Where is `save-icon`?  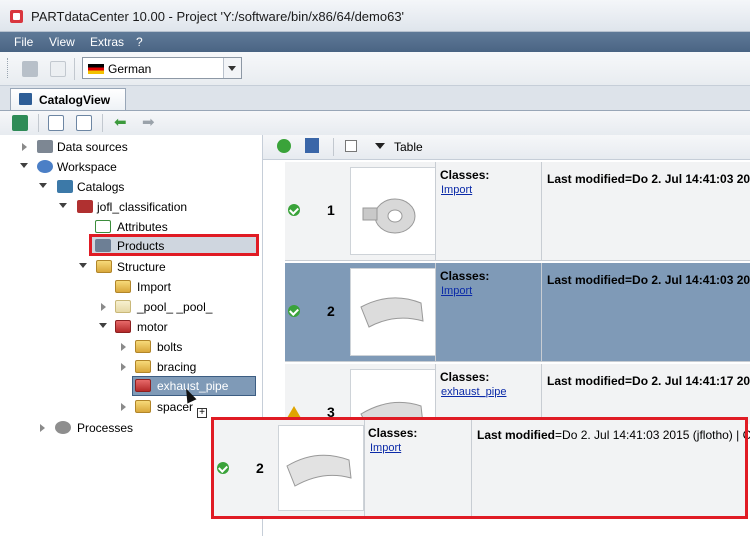 save-icon is located at coordinates (312, 145).